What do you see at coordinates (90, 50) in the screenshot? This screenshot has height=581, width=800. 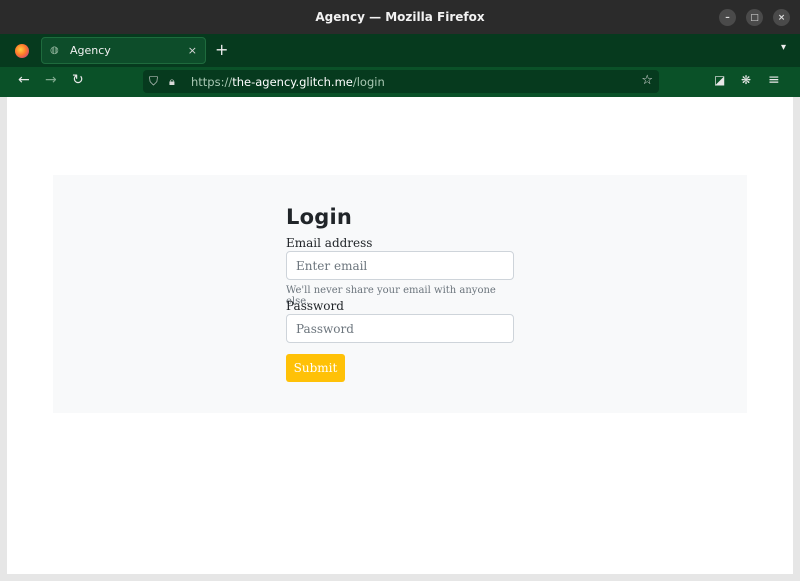 I see `tab-title: Agency` at bounding box center [90, 50].